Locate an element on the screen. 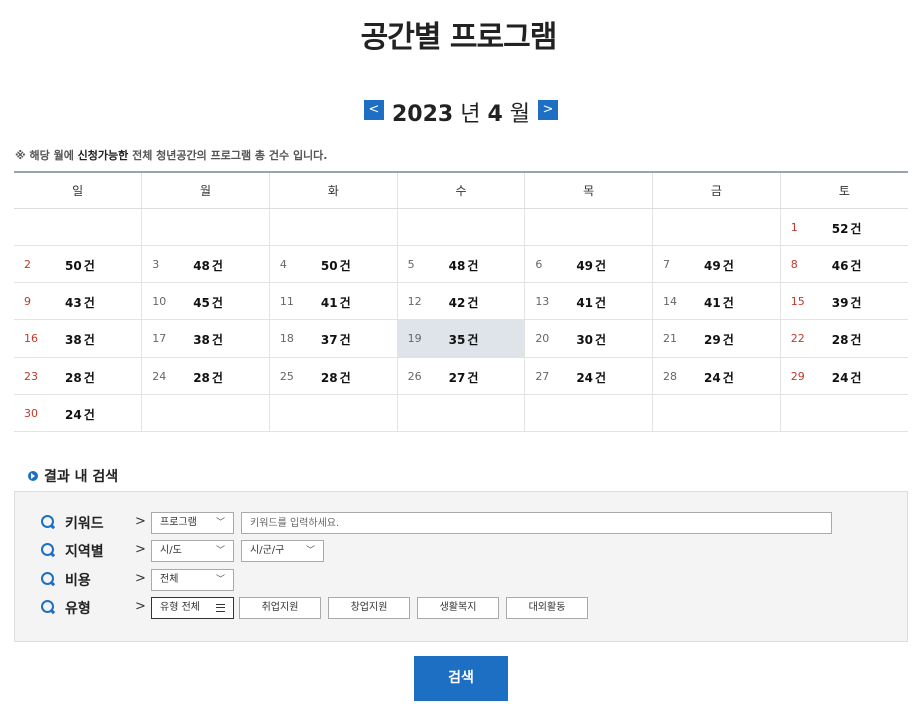 The width and height of the screenshot is (917, 710). day-number: 19 is located at coordinates (414, 339).